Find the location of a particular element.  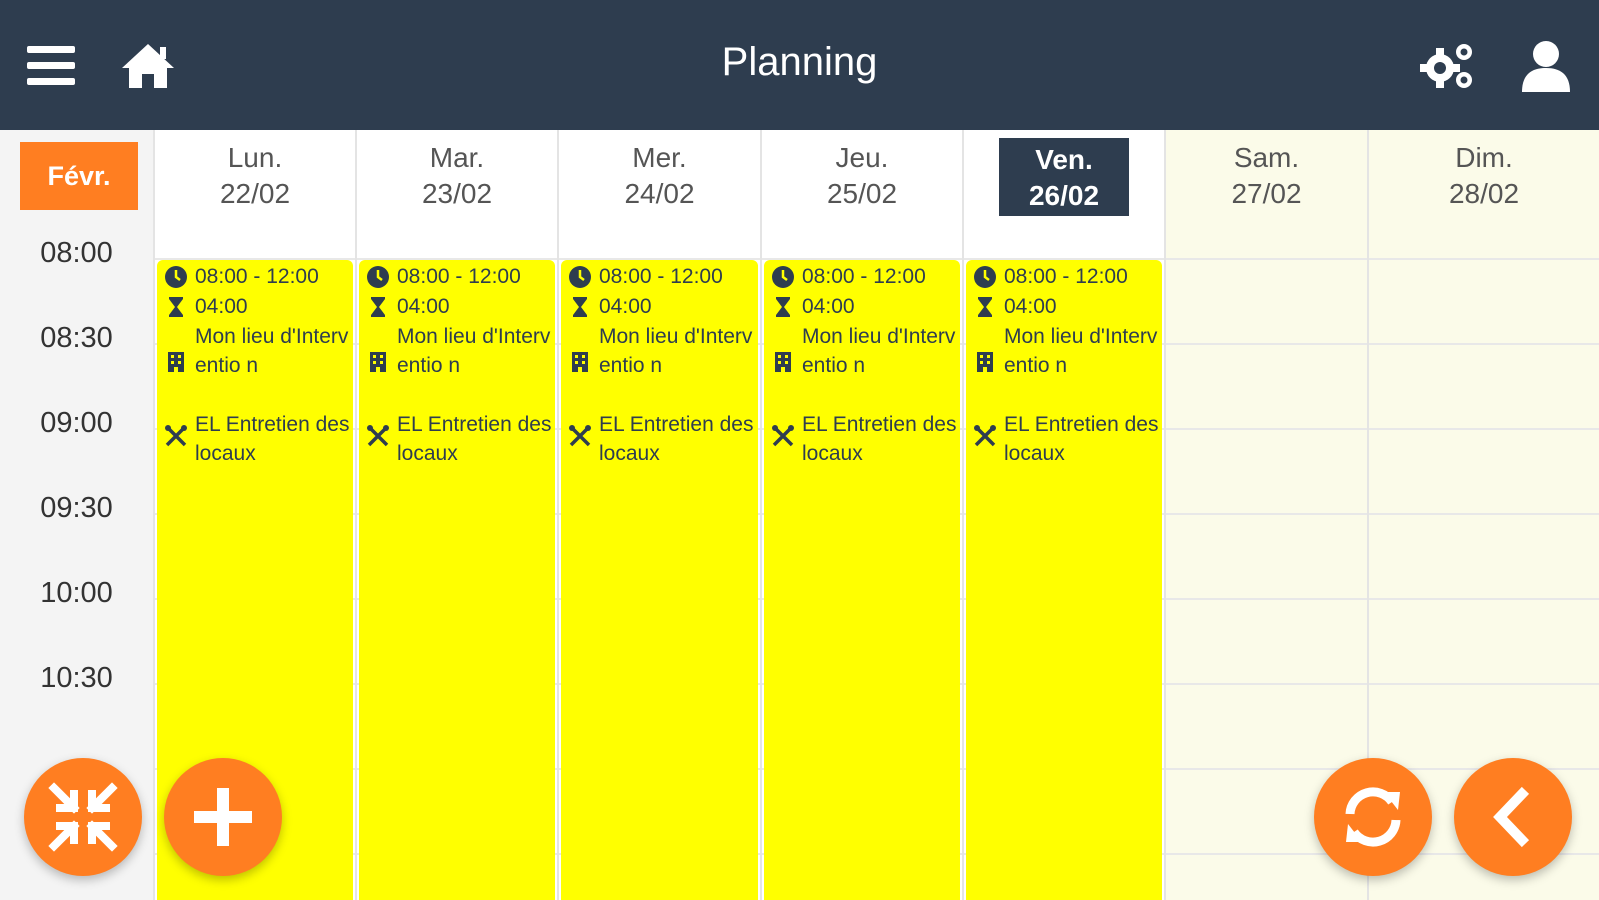

day-name: Mar. is located at coordinates (457, 157).